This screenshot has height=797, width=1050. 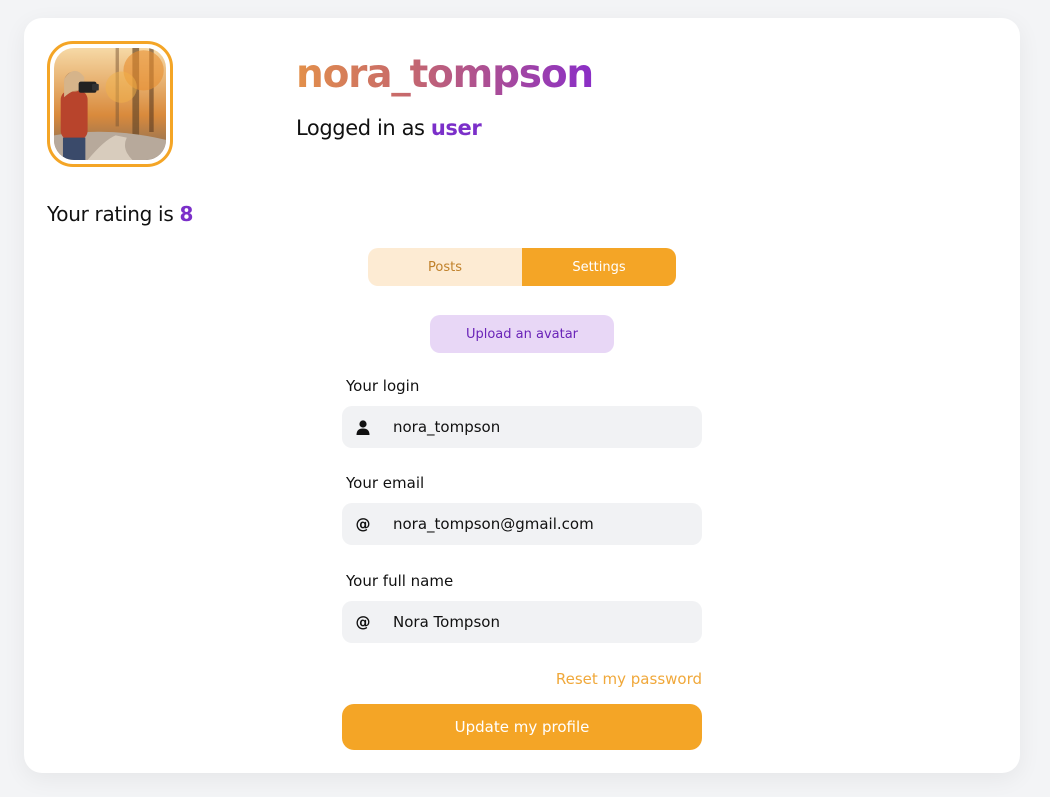 I want to click on email-field, so click(x=543, y=524).